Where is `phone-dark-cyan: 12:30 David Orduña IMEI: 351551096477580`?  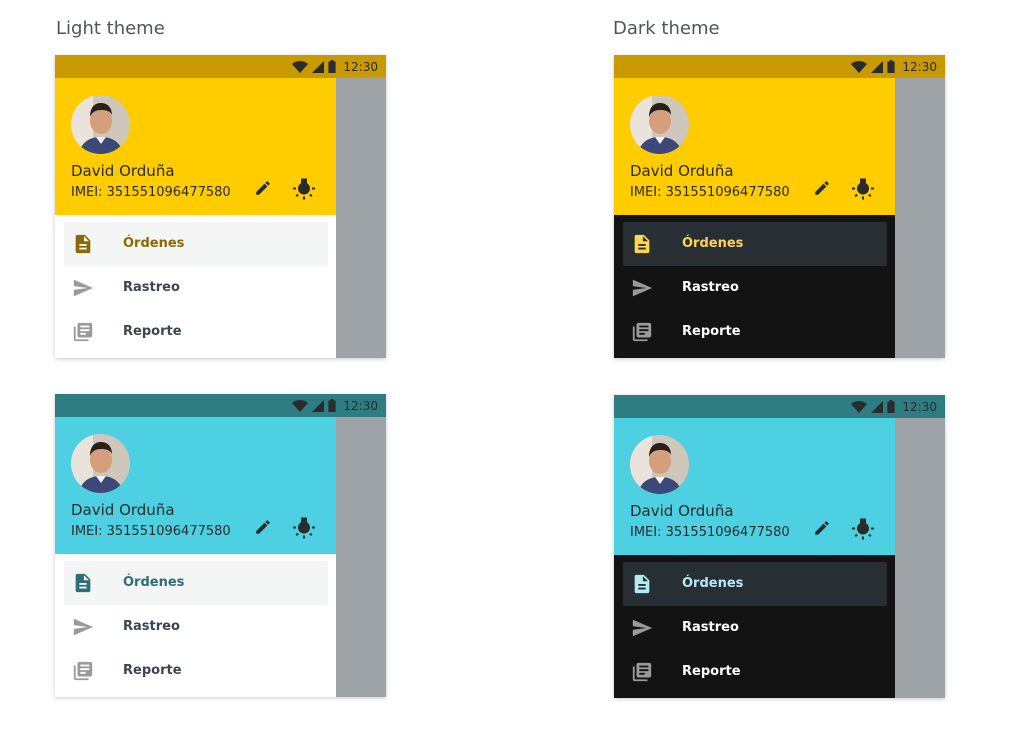 phone-dark-cyan: 12:30 David Orduña IMEI: 351551096477580 is located at coordinates (779, 546).